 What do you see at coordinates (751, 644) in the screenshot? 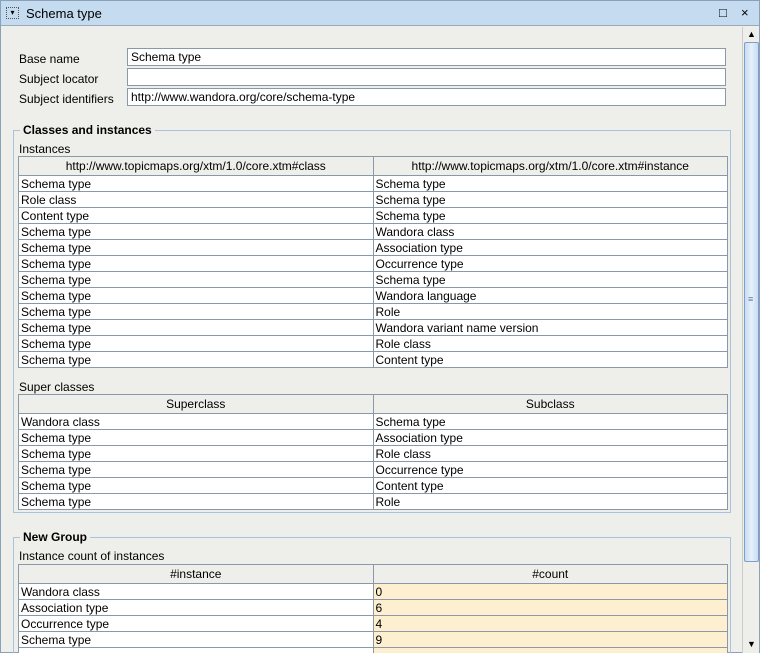
I see `scroll-down-button: ▼` at bounding box center [751, 644].